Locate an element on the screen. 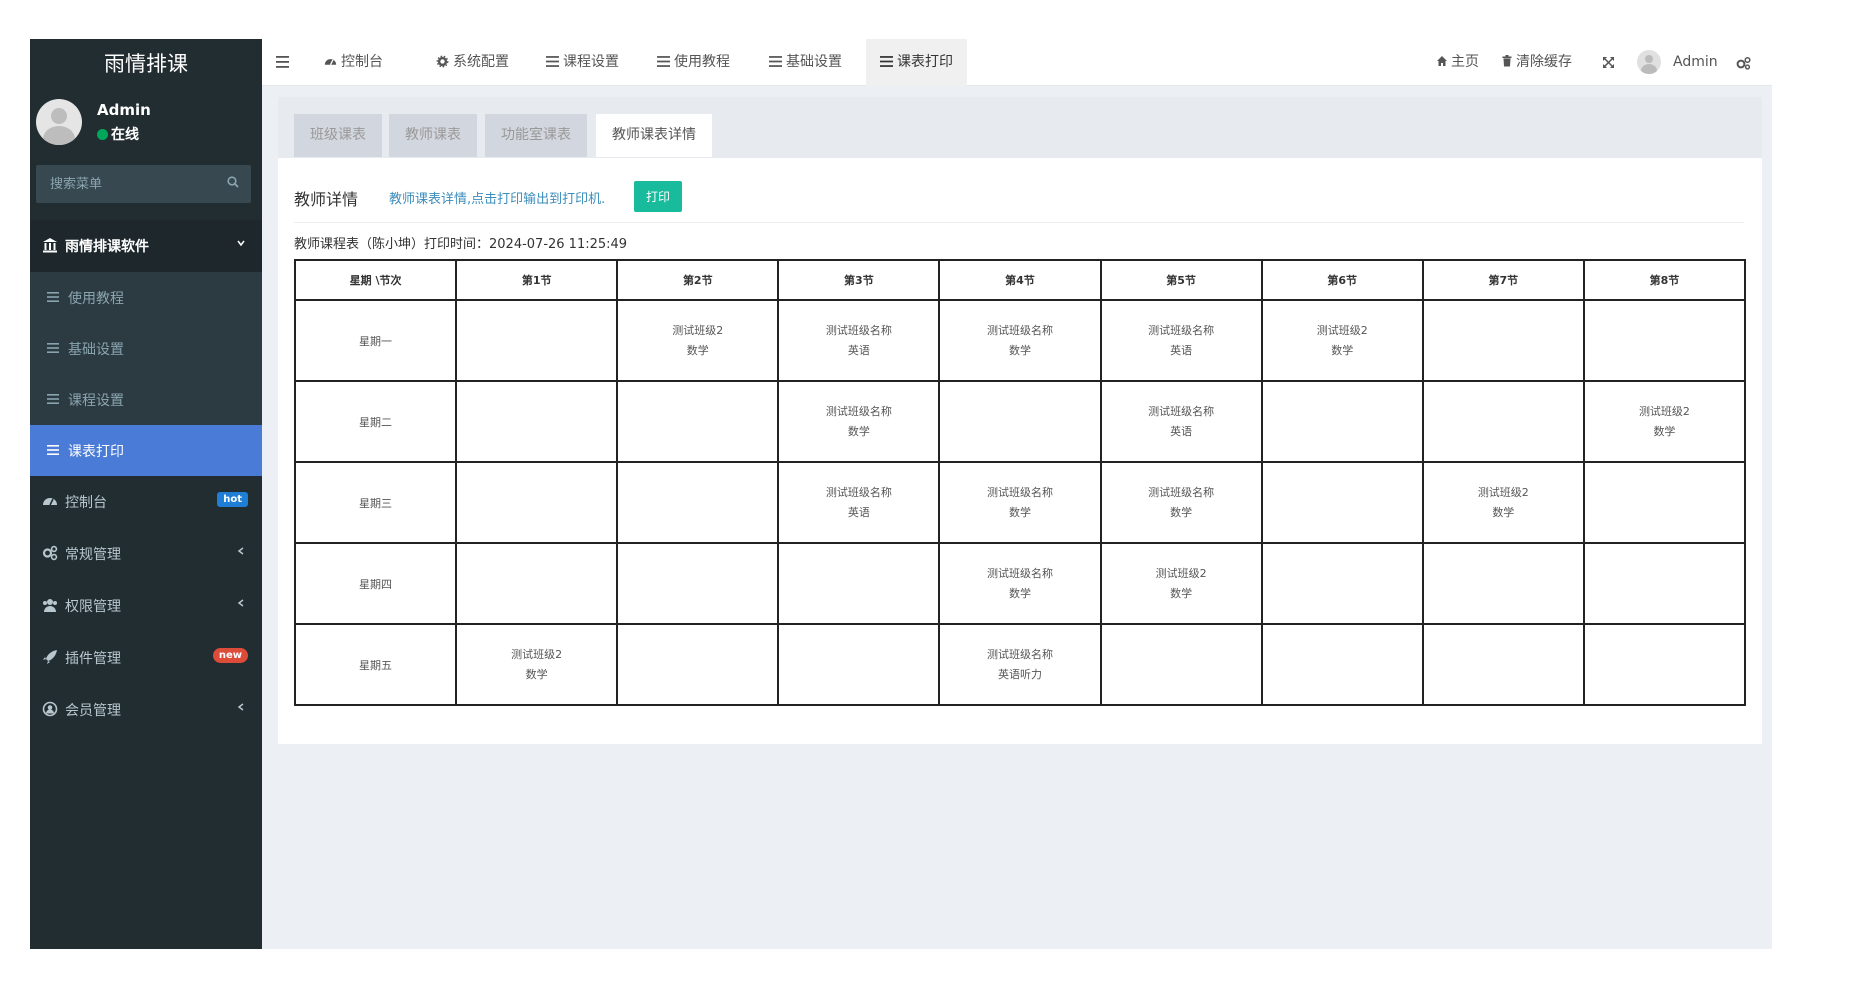  app-logo: 雨情排课 is located at coordinates (146, 64).